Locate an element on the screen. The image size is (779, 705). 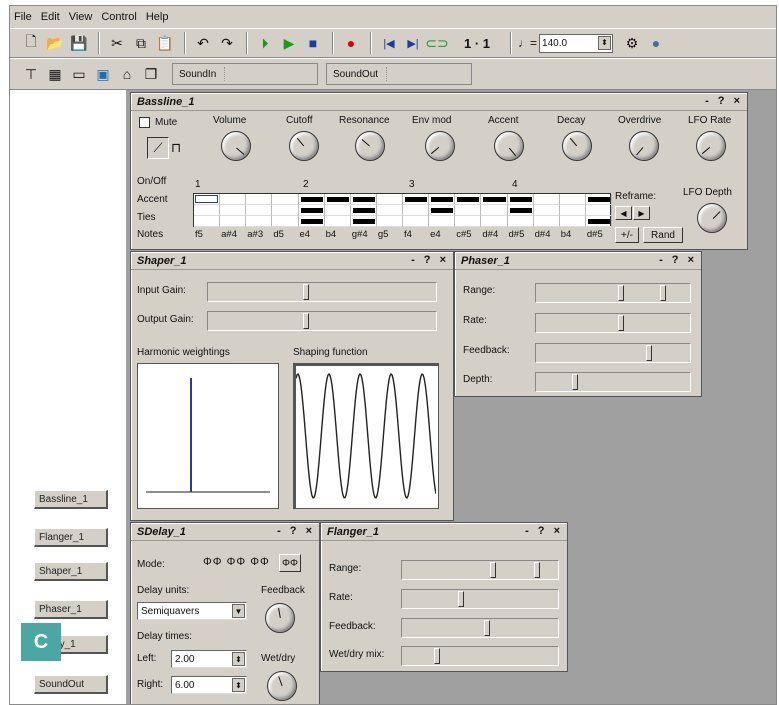
spin-icon: ⬍ is located at coordinates (238, 659).